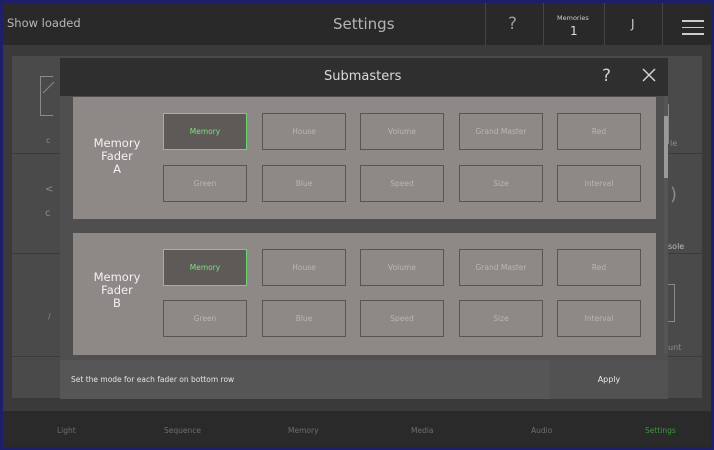 This screenshot has height=450, width=714. I want to click on settings-tile-label: le, so click(674, 143).